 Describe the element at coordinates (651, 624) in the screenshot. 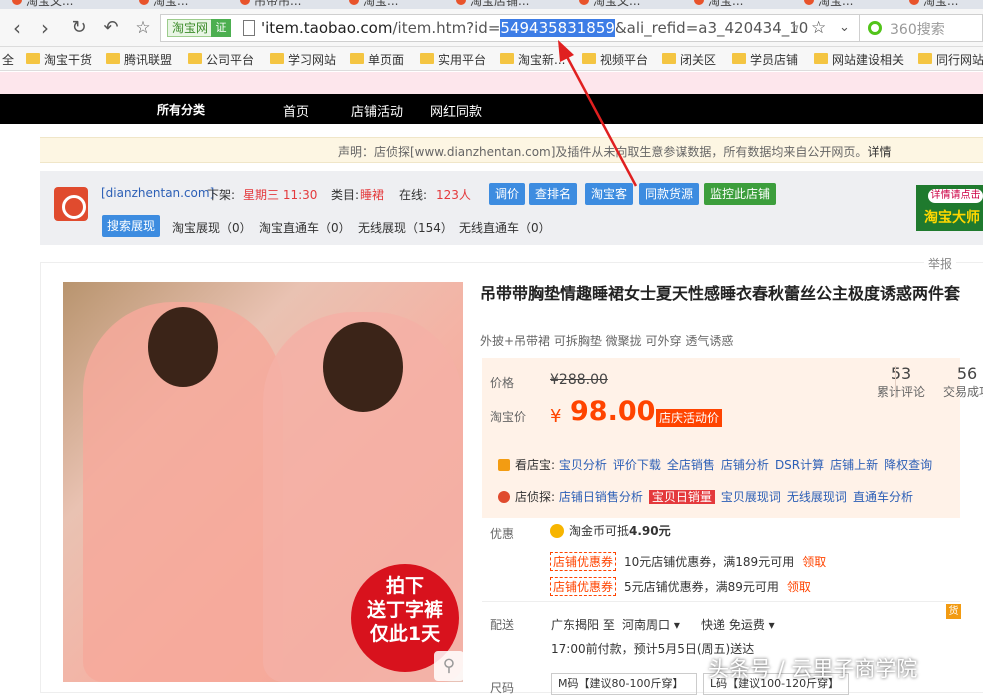

I see `ship-to-select: 河南周口 ▾` at that location.